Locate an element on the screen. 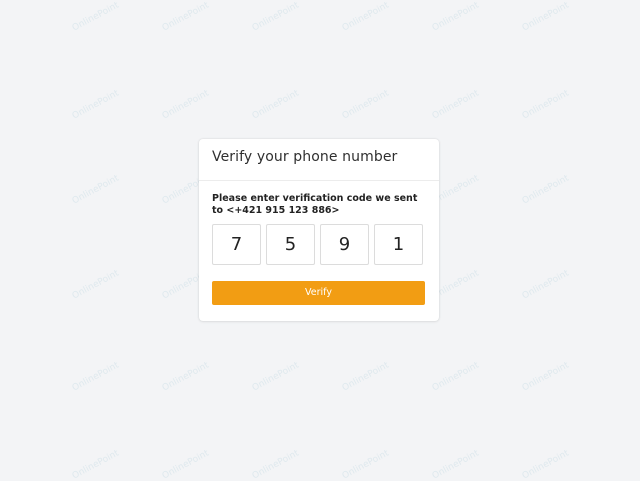  page-title: Verify your phone number is located at coordinates (305, 157).